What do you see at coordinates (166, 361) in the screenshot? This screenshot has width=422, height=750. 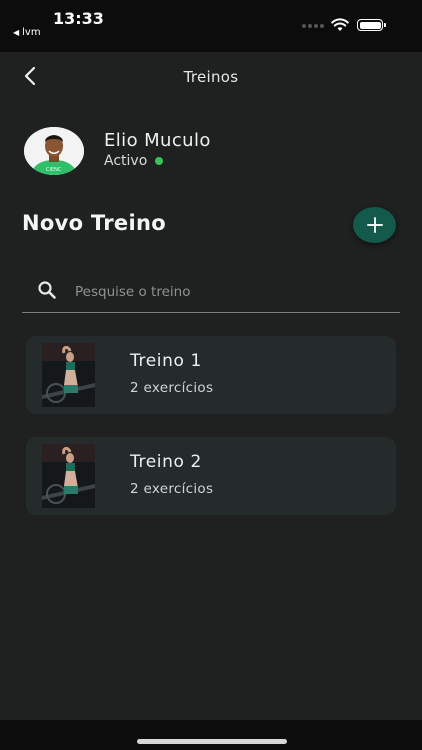 I see `workout-title: Treino 1` at bounding box center [166, 361].